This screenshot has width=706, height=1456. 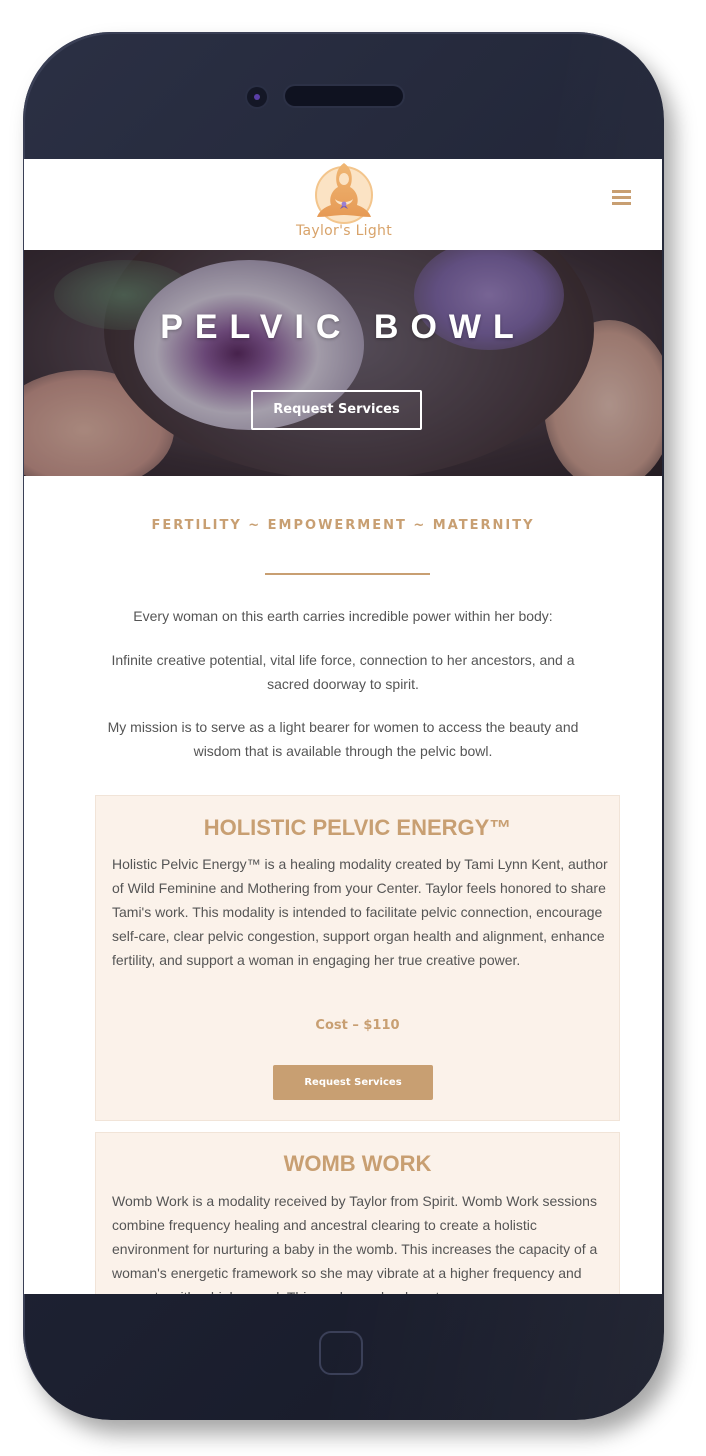 I want to click on earpiece-speaker, so click(x=344, y=96).